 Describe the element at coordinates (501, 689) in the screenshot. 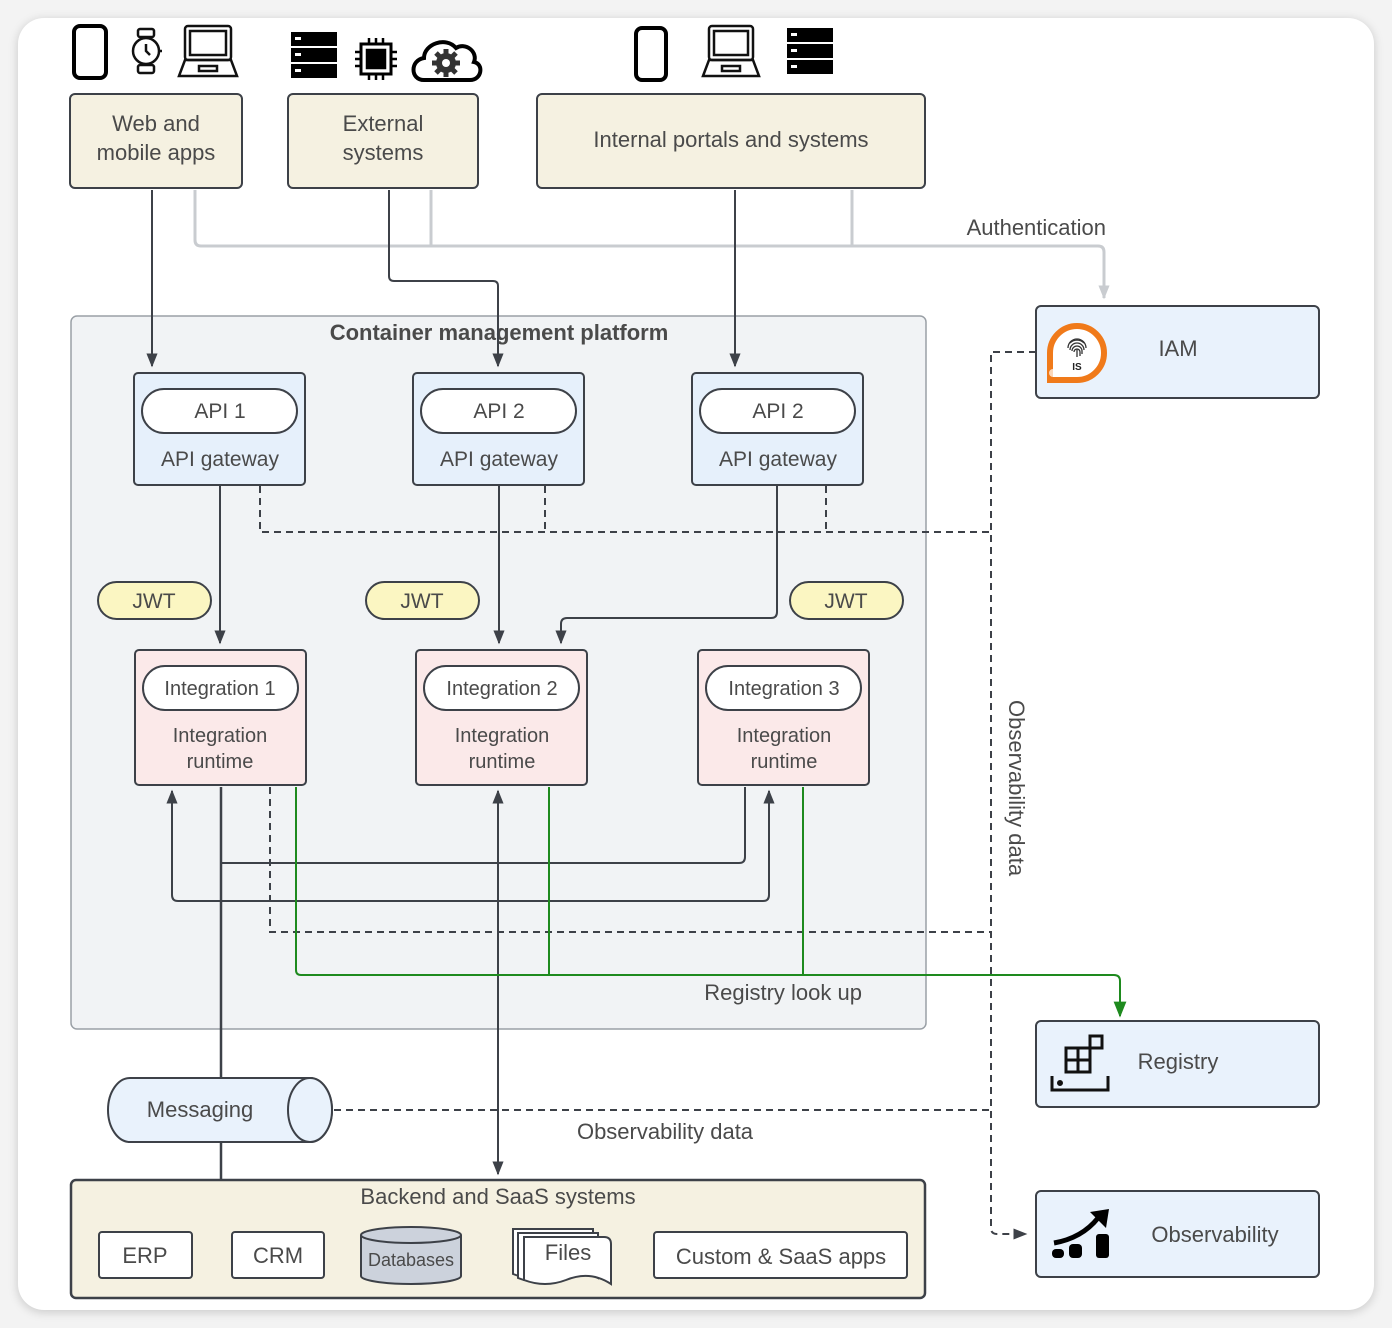

I see `integration-name: Integration 2` at that location.